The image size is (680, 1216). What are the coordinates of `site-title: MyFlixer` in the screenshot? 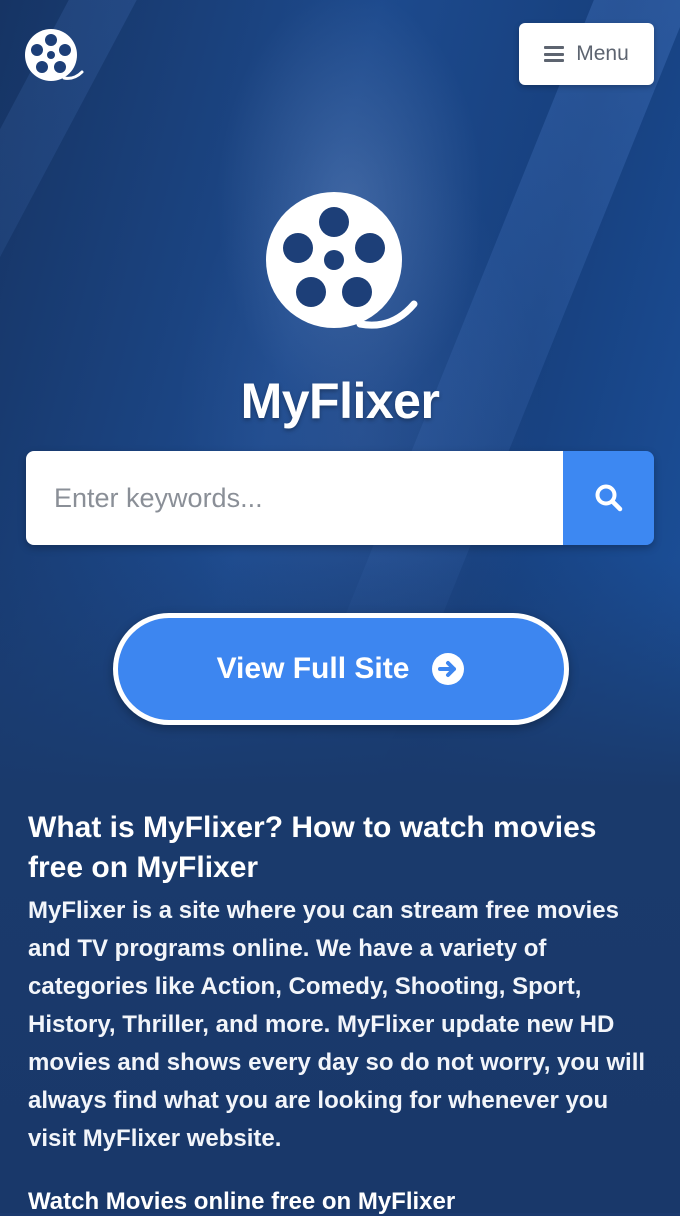 It's located at (340, 401).